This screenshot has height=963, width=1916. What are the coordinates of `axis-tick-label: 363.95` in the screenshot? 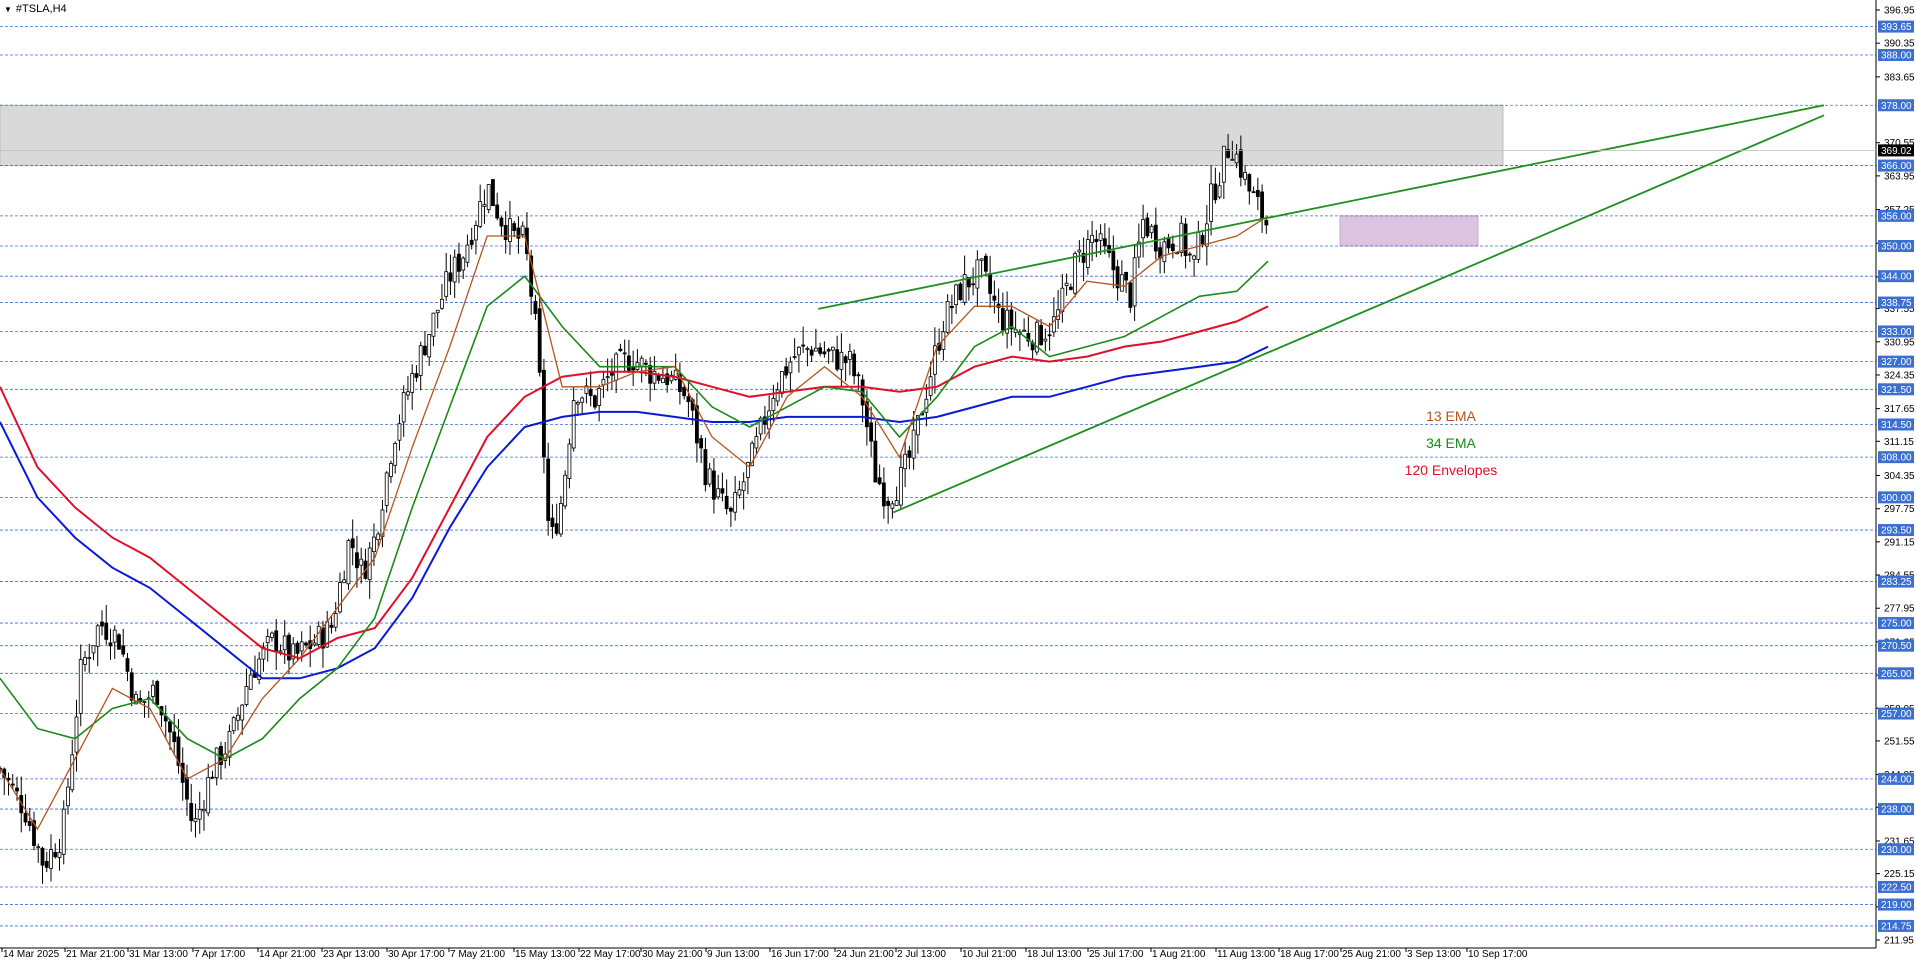 It's located at (1899, 176).